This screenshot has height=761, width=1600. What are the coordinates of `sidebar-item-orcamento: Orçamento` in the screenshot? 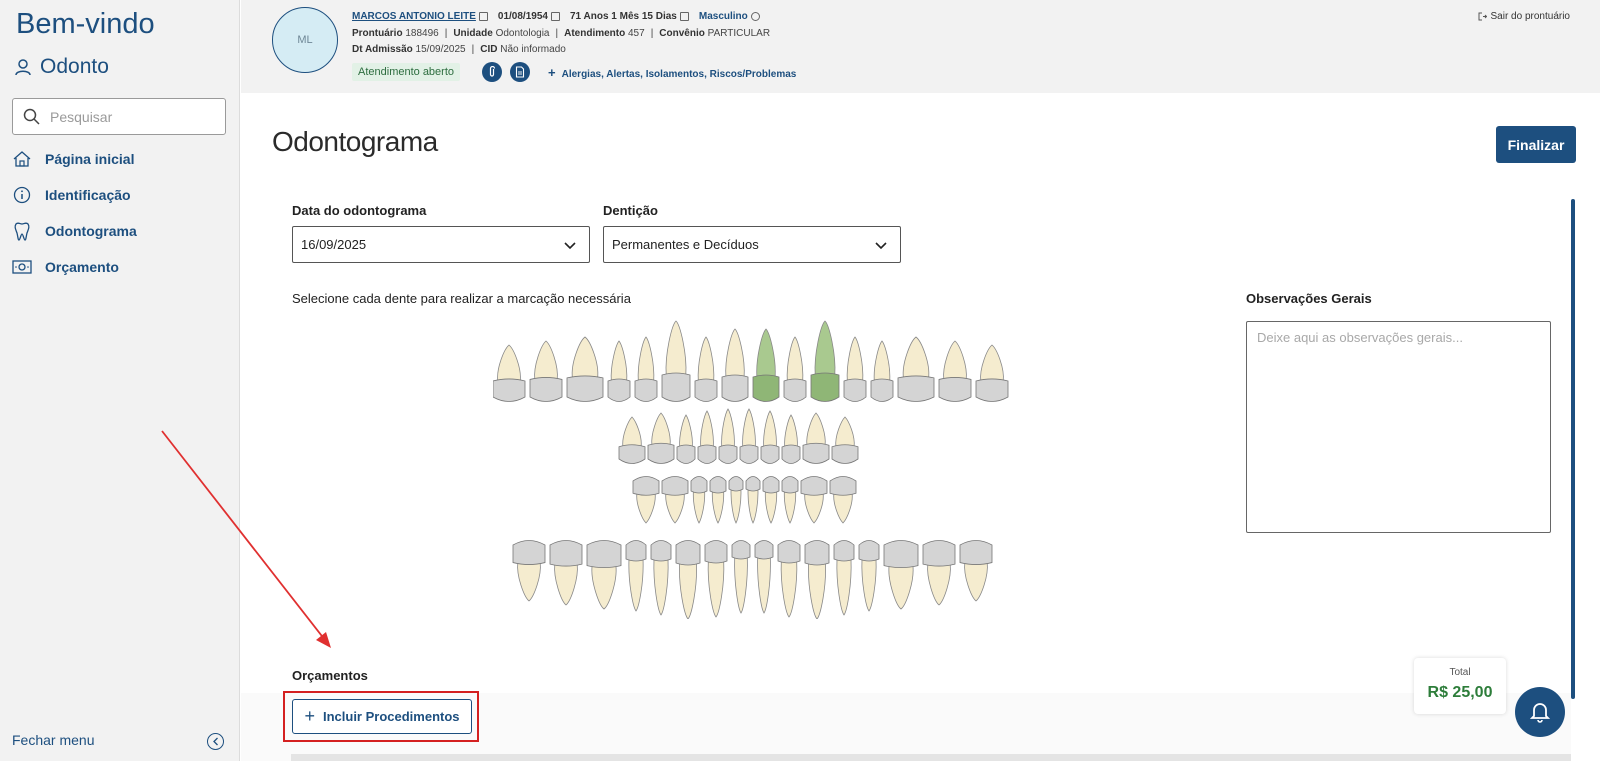 It's located at (65, 267).